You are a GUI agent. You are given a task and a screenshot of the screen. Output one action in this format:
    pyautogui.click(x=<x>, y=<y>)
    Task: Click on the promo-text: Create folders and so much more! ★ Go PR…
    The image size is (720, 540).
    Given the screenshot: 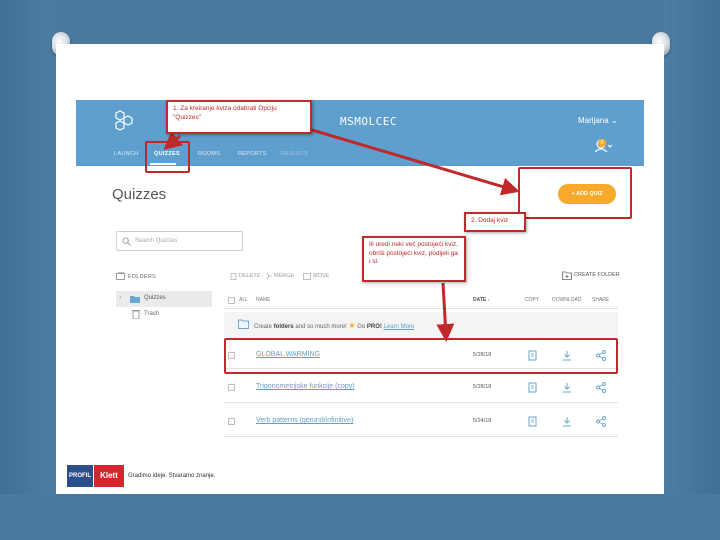 What is the action you would take?
    pyautogui.click(x=334, y=325)
    